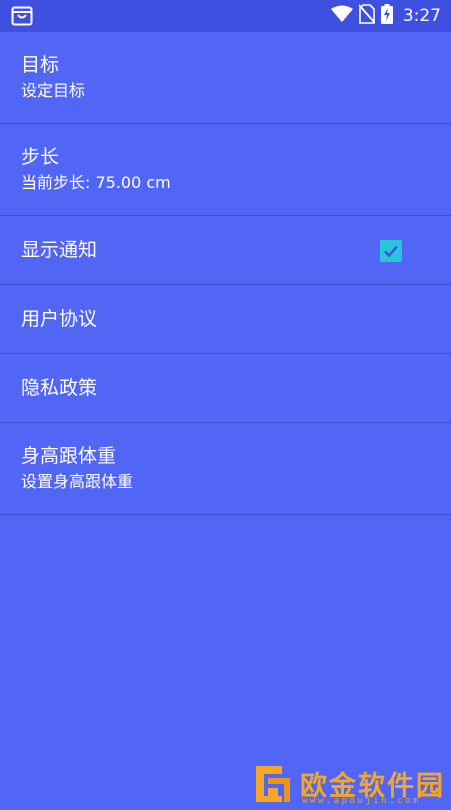 This screenshot has width=451, height=810. What do you see at coordinates (273, 784) in the screenshot?
I see `watermark-logo-icon` at bounding box center [273, 784].